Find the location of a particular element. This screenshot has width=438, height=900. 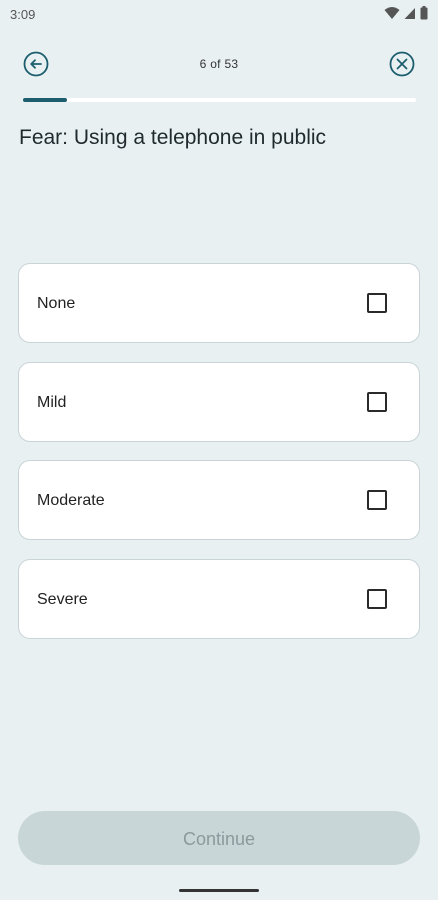

option-label: Severe is located at coordinates (62, 599).